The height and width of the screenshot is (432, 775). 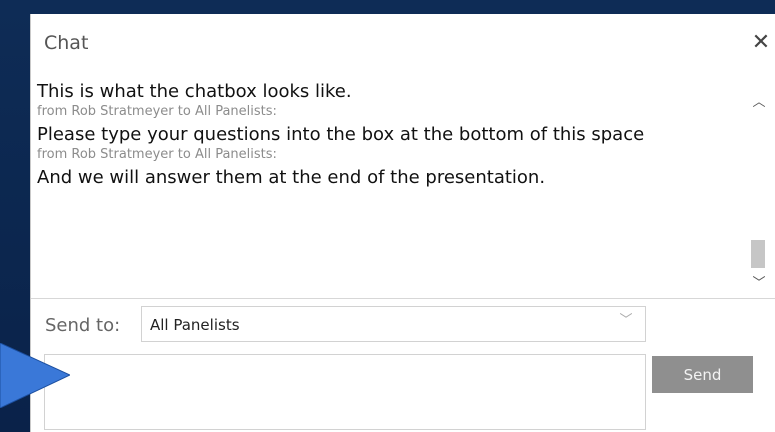 I want to click on scroll-up-icon: ︿, so click(x=759, y=103).